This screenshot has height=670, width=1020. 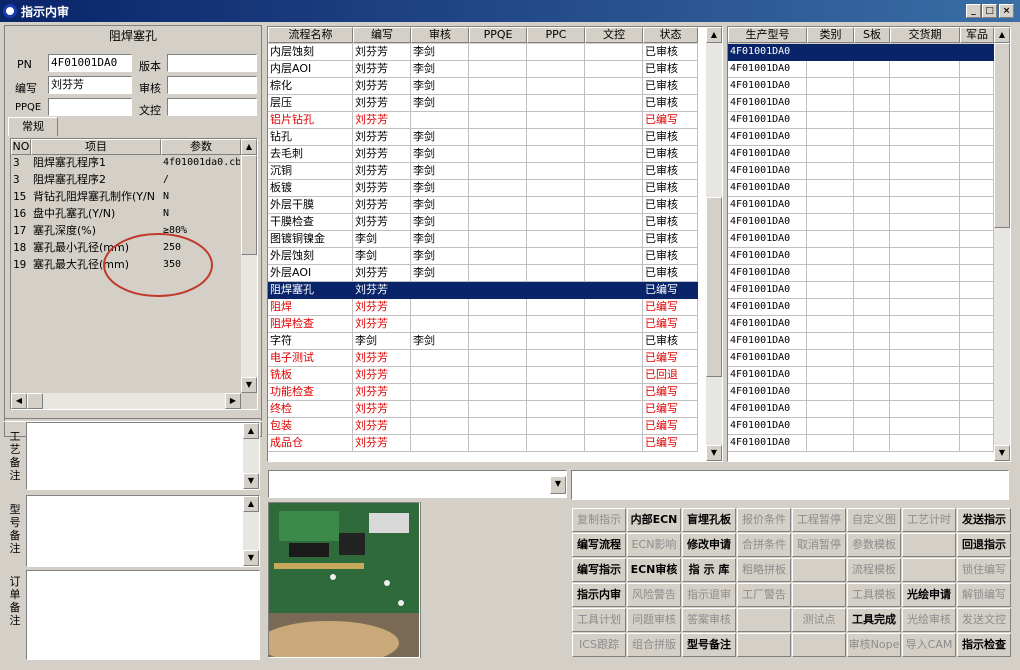 What do you see at coordinates (819, 520) in the screenshot?
I see `action-button-0-4: 工程暂停` at bounding box center [819, 520].